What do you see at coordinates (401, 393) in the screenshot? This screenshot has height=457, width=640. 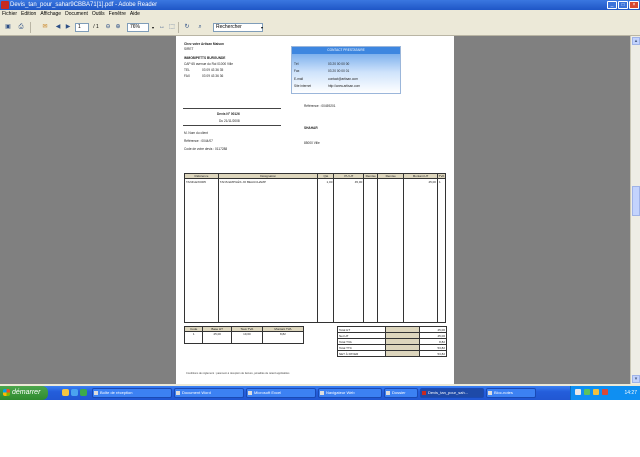 I see `taskbar-item: Dossier` at bounding box center [401, 393].